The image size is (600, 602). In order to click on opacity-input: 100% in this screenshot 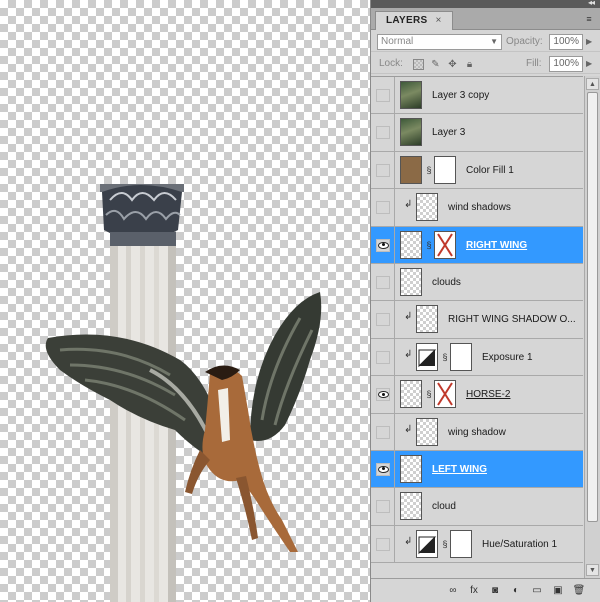, I will do `click(566, 42)`.